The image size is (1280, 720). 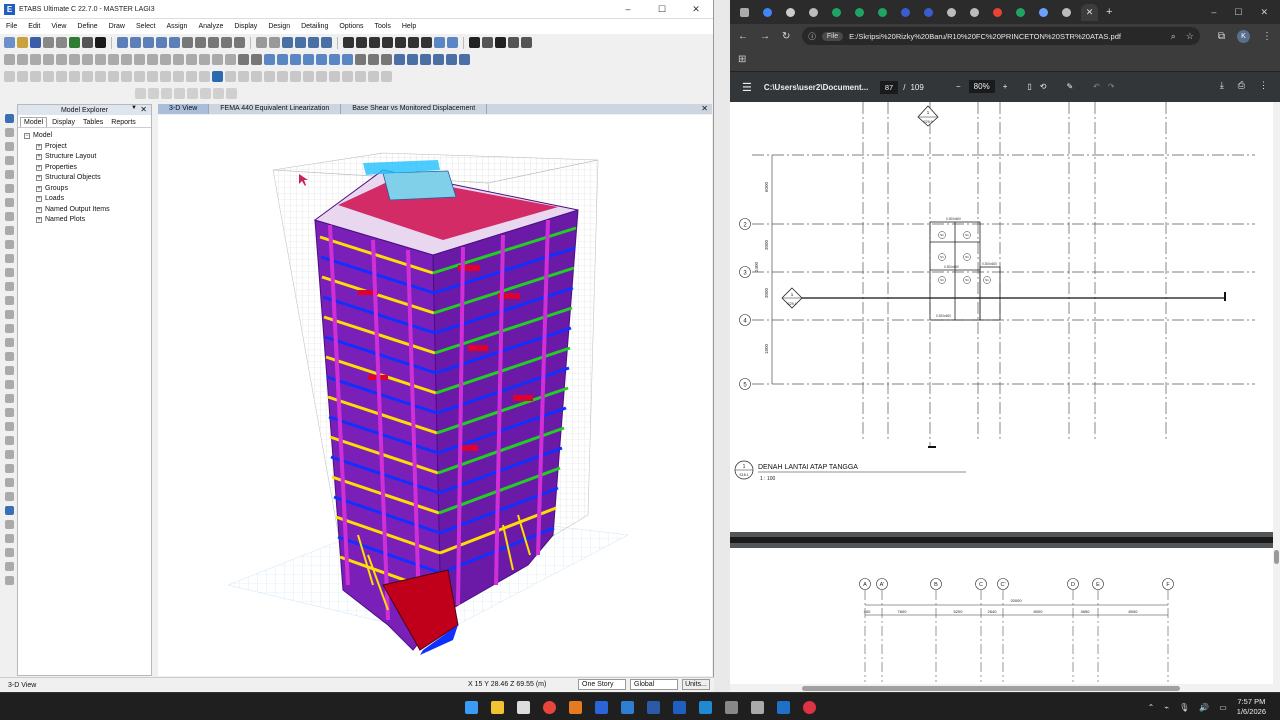 I want to click on show-forces-icon, so click(x=386, y=59).